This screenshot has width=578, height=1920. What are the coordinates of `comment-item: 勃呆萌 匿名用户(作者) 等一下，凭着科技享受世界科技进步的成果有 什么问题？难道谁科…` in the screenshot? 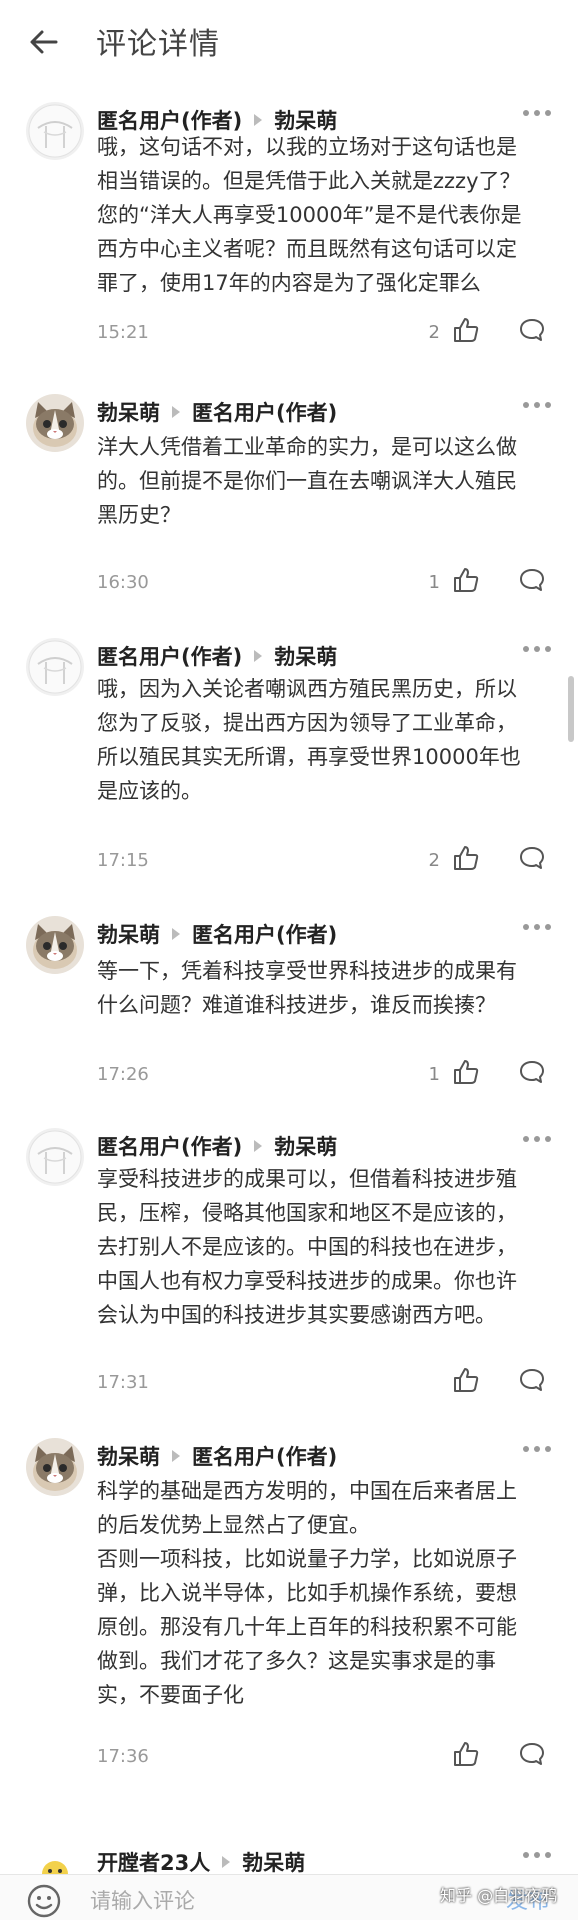 It's located at (289, 1004).